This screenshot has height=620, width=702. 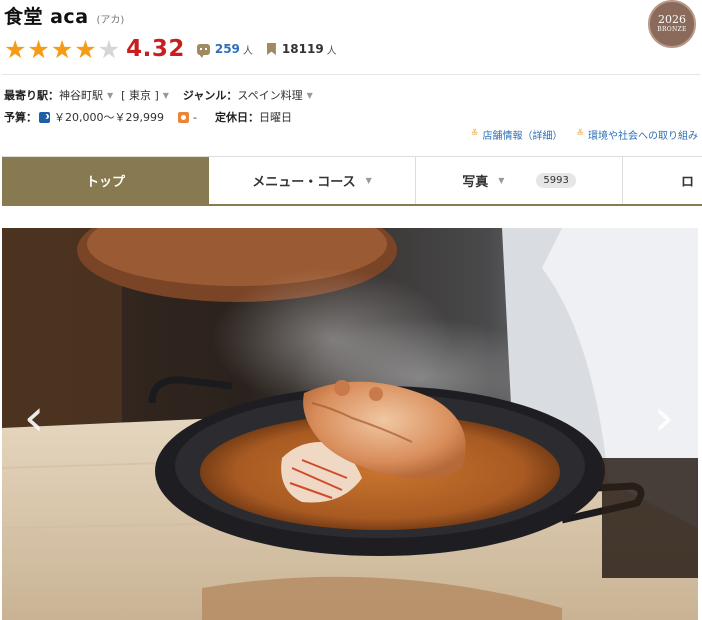 I want to click on review-count-link: 259 人, so click(x=224, y=50).